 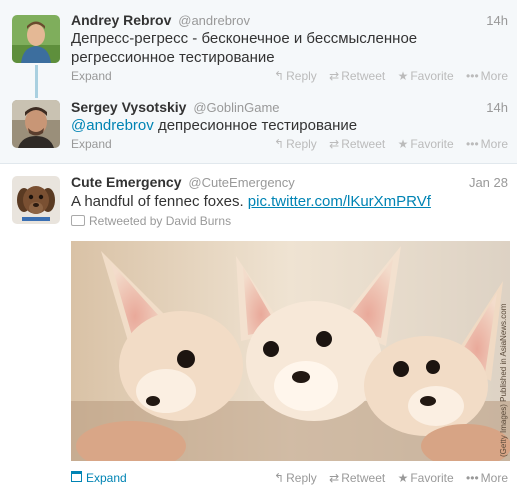 I want to click on pic-link: pic.twitter.com/lKurXmPRVf, so click(x=339, y=201).